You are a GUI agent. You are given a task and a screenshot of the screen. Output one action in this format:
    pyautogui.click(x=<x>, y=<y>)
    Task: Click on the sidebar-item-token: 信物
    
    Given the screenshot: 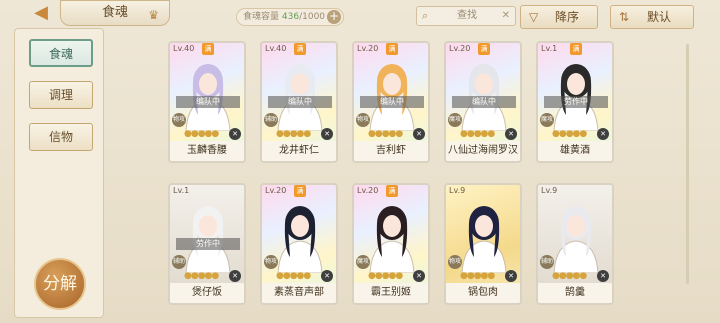 What is the action you would take?
    pyautogui.click(x=61, y=137)
    